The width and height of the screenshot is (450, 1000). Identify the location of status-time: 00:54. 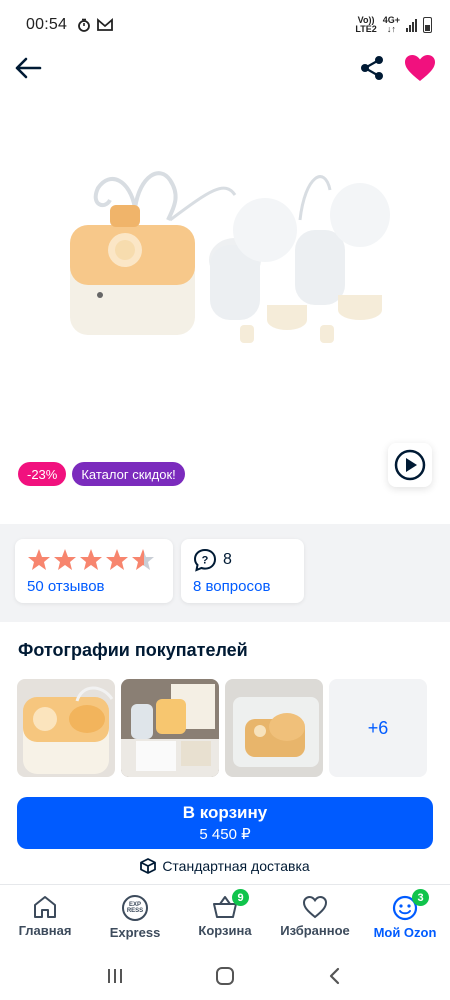
(47, 24).